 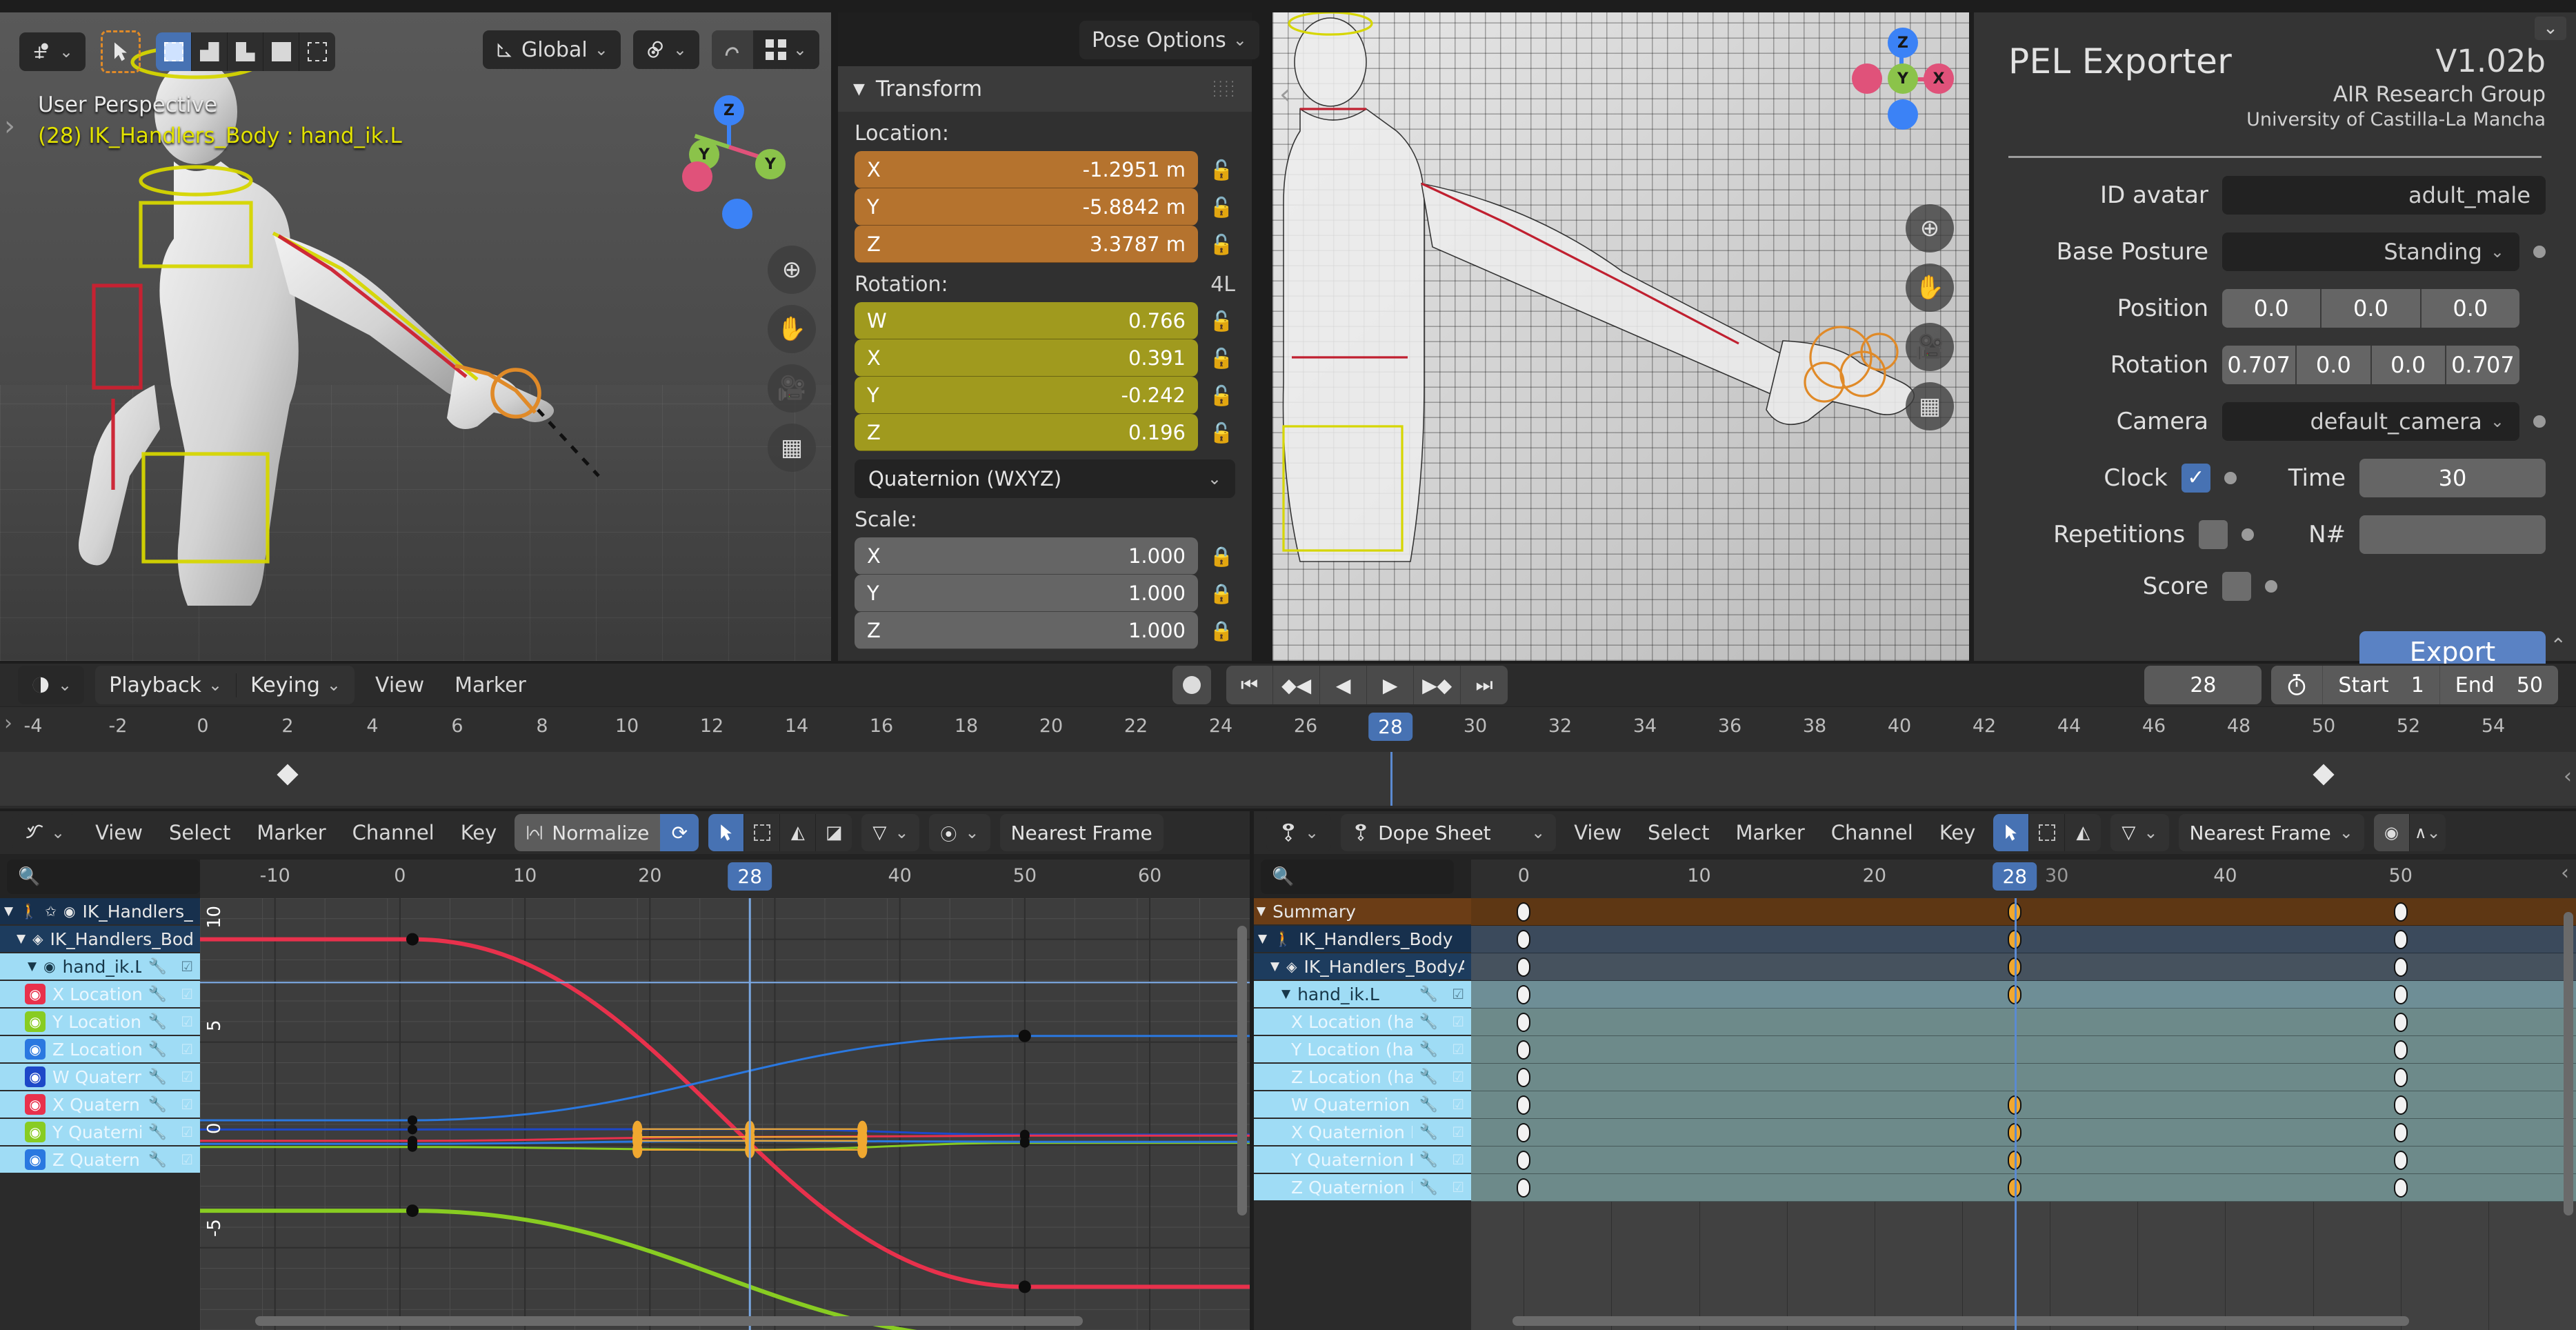 I want to click on select-subtract-mode, so click(x=246, y=52).